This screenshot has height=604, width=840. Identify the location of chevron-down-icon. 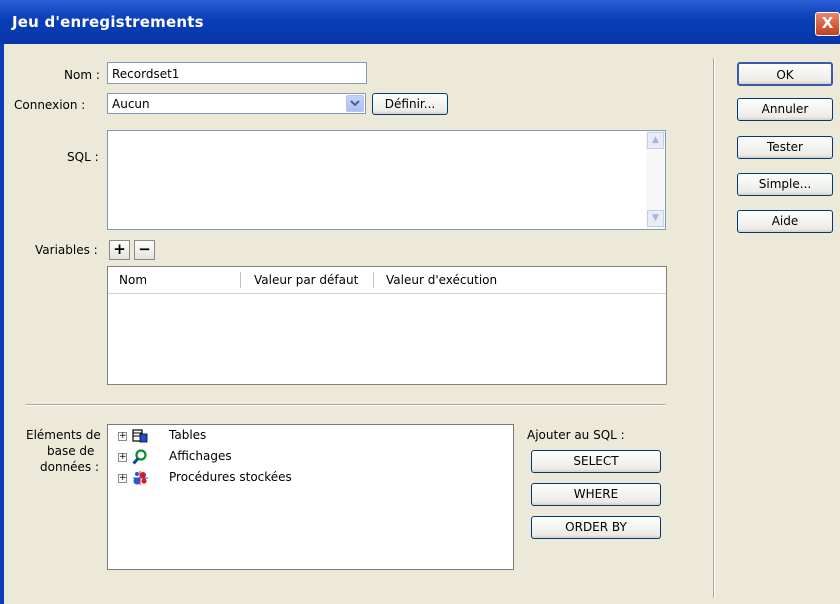
(355, 103).